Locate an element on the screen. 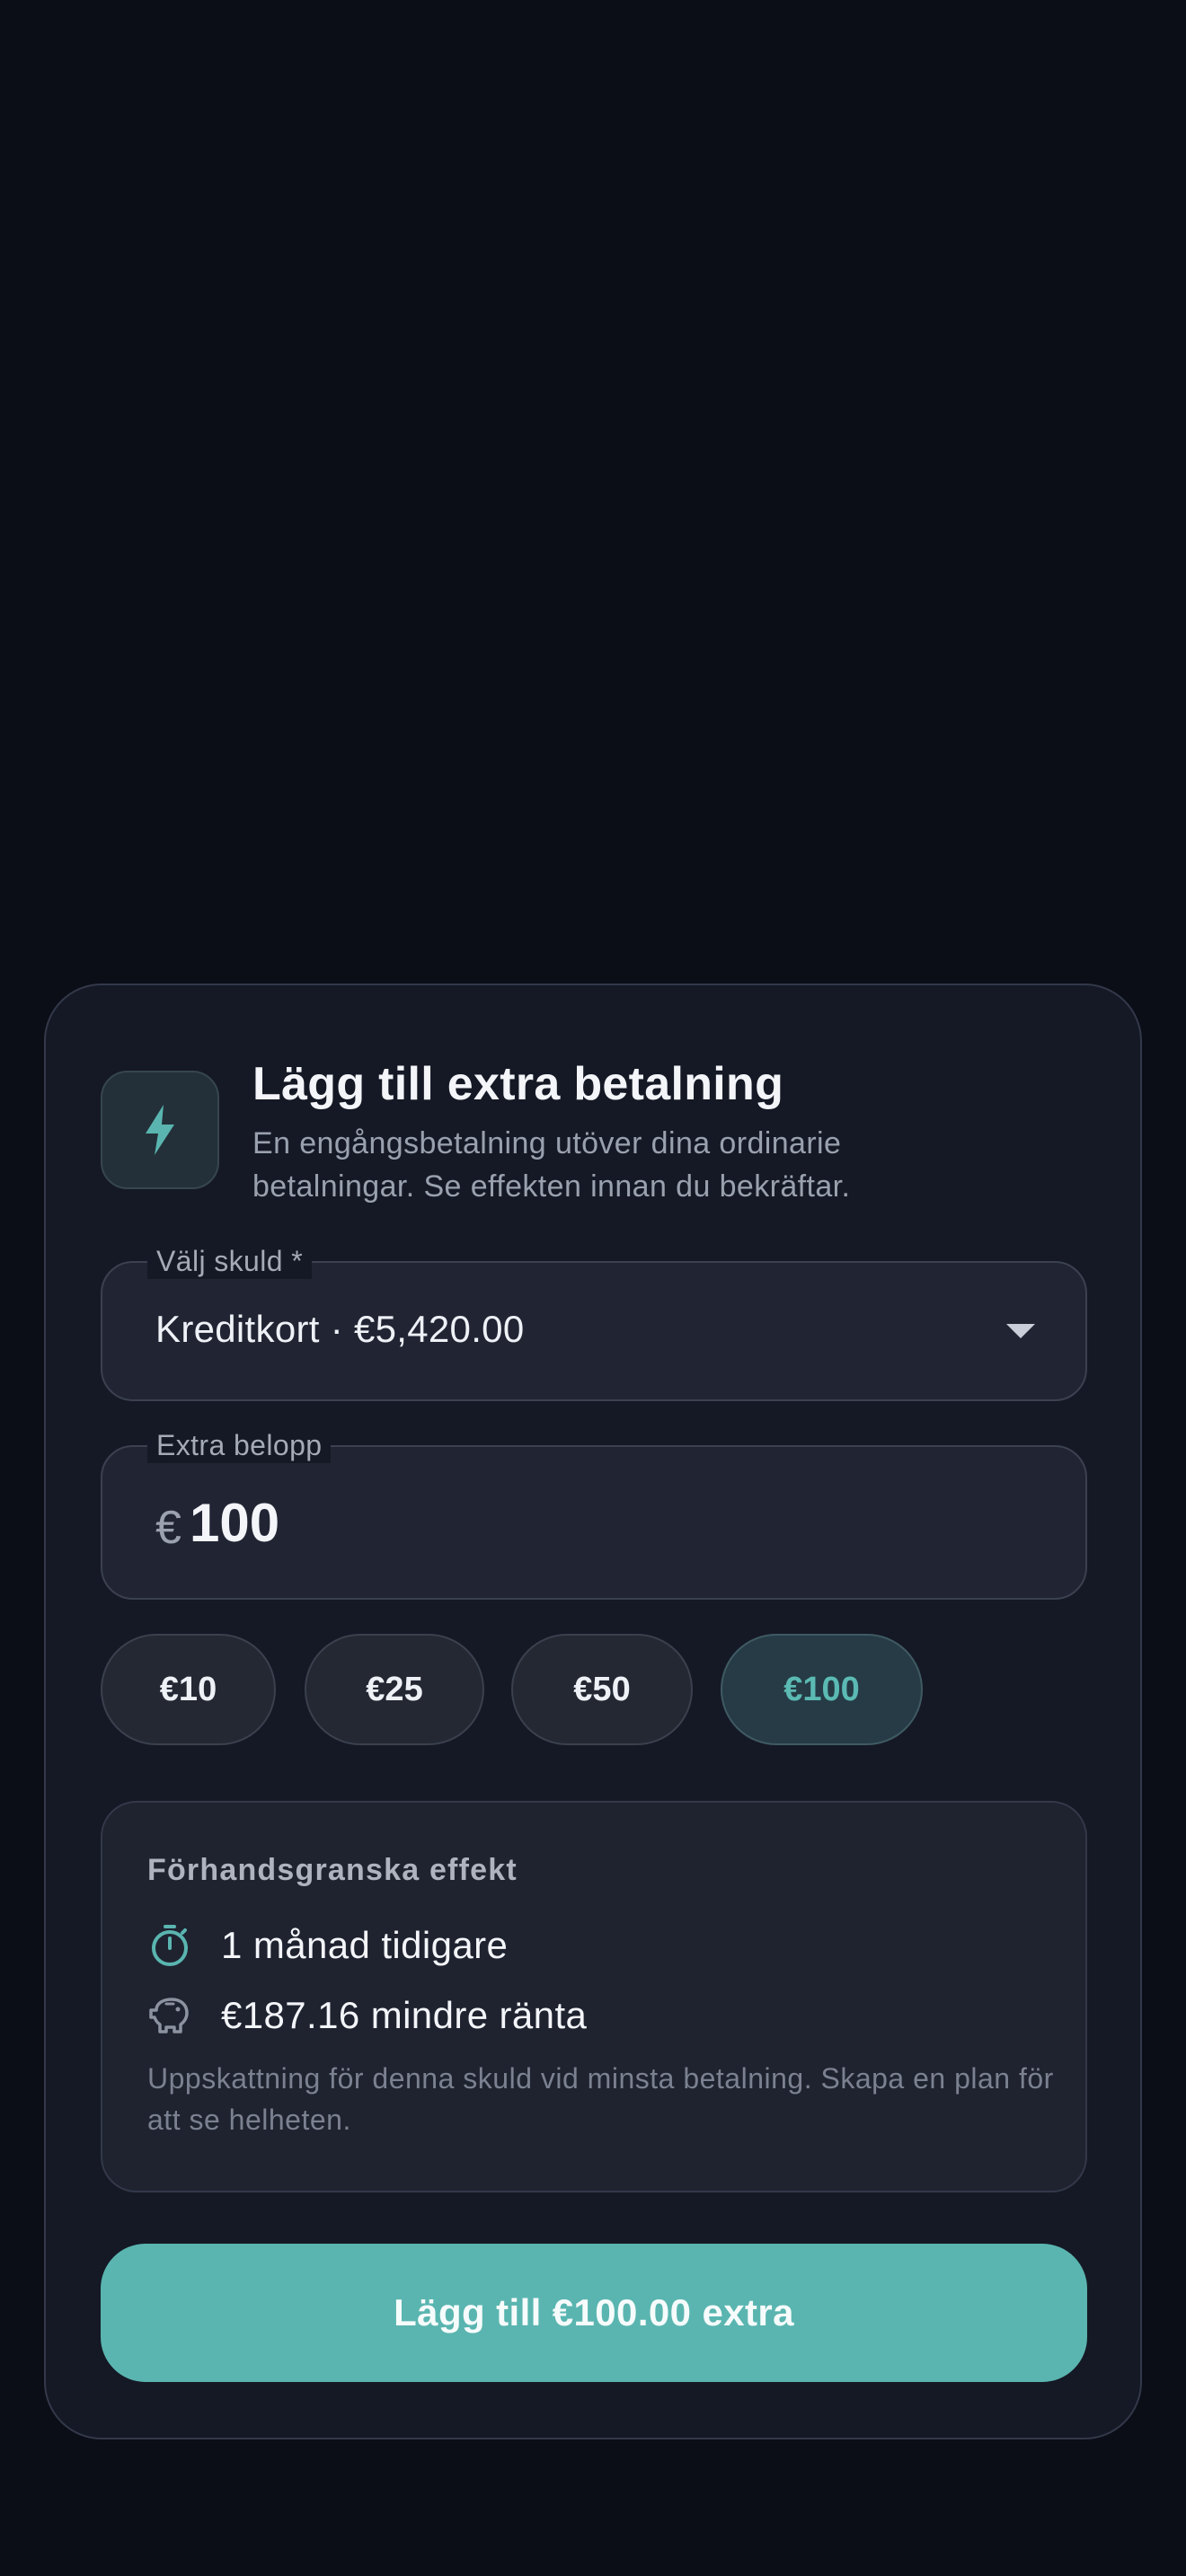 Image resolution: width=1186 pixels, height=2576 pixels. preview-time-text: 1 månad tidigare is located at coordinates (365, 1945).